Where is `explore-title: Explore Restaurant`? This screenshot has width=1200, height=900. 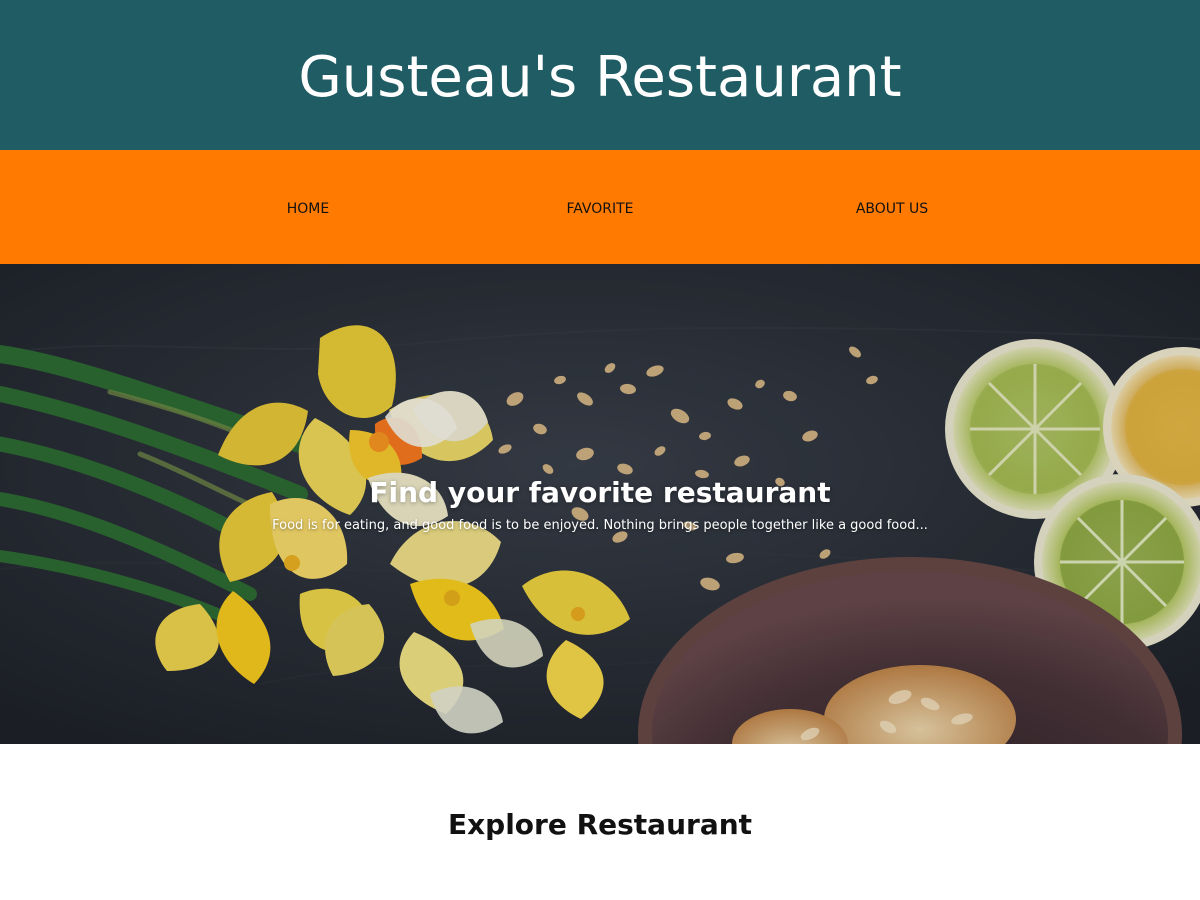
explore-title: Explore Restaurant is located at coordinates (600, 824).